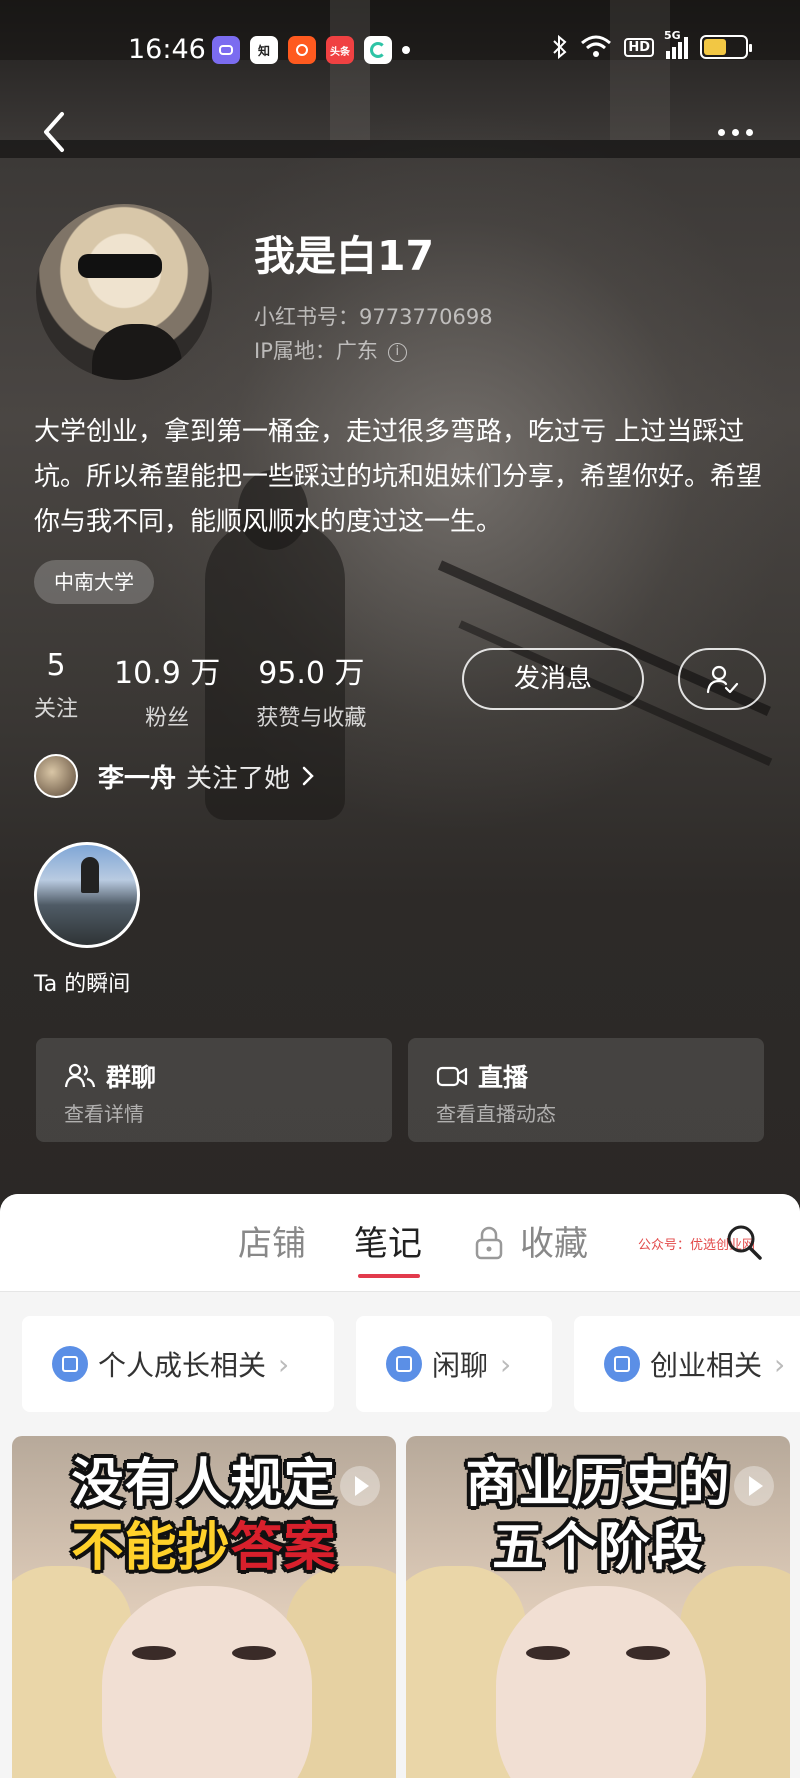 The image size is (800, 1778). What do you see at coordinates (454, 1364) in the screenshot?
I see `album-chat: 闲聊 ›` at bounding box center [454, 1364].